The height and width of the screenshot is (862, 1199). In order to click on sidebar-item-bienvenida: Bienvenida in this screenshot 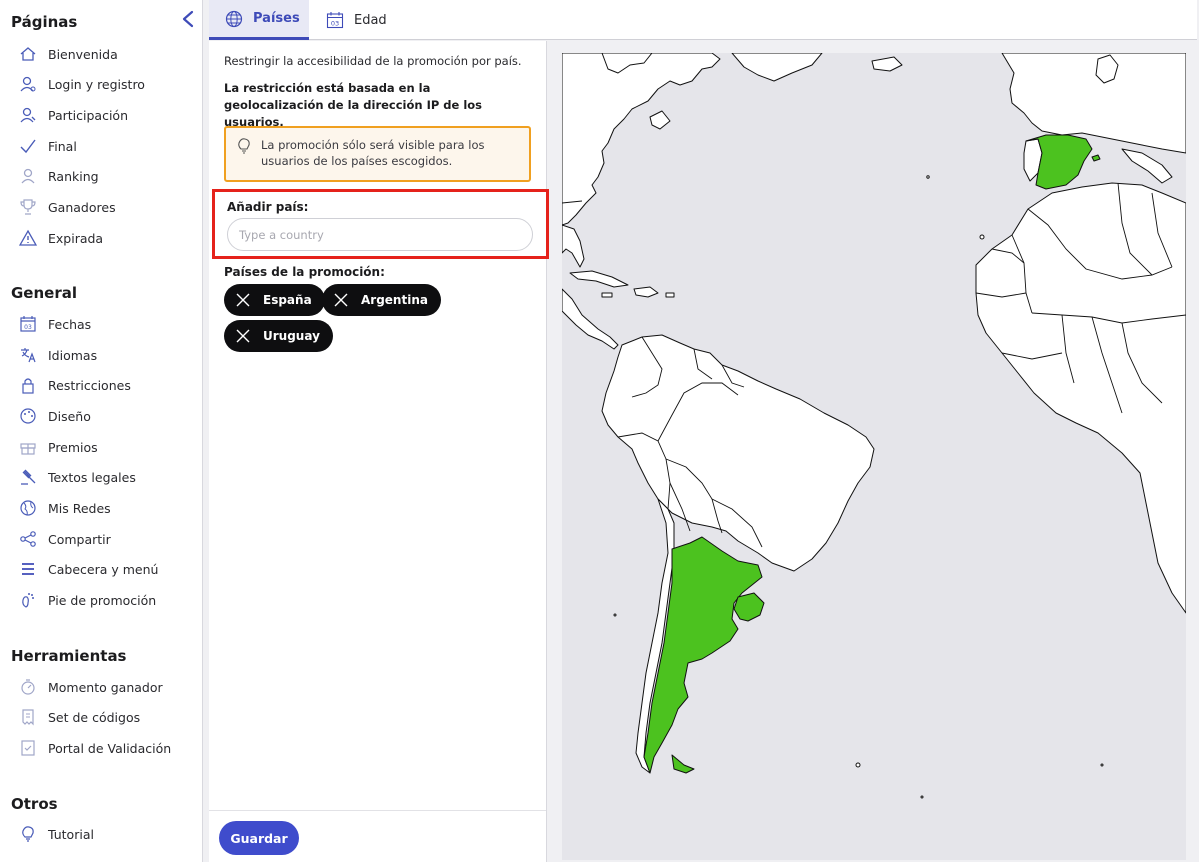, I will do `click(68, 54)`.